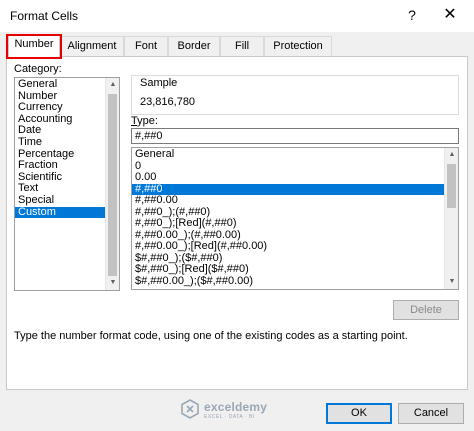 This screenshot has width=474, height=431. Describe the element at coordinates (190, 409) in the screenshot. I see `exceldemy-logo-icon` at that location.